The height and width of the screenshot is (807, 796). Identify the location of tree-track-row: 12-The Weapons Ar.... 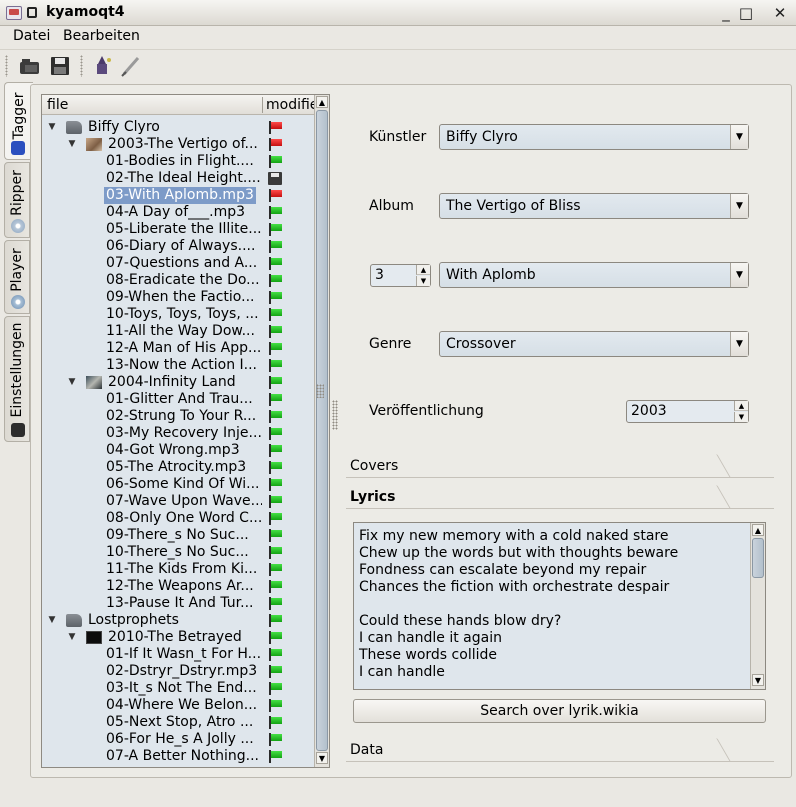
(178, 586).